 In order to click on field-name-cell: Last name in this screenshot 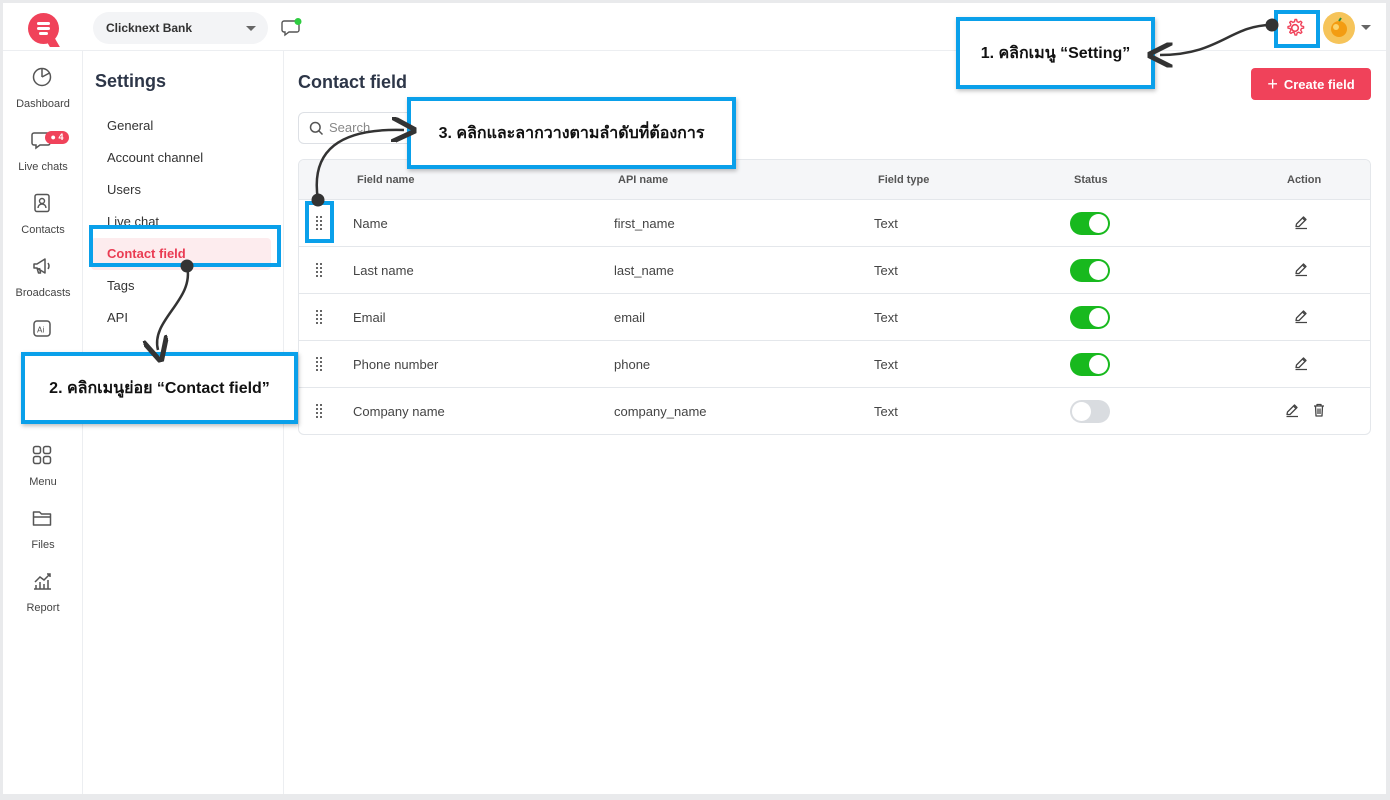, I will do `click(383, 270)`.